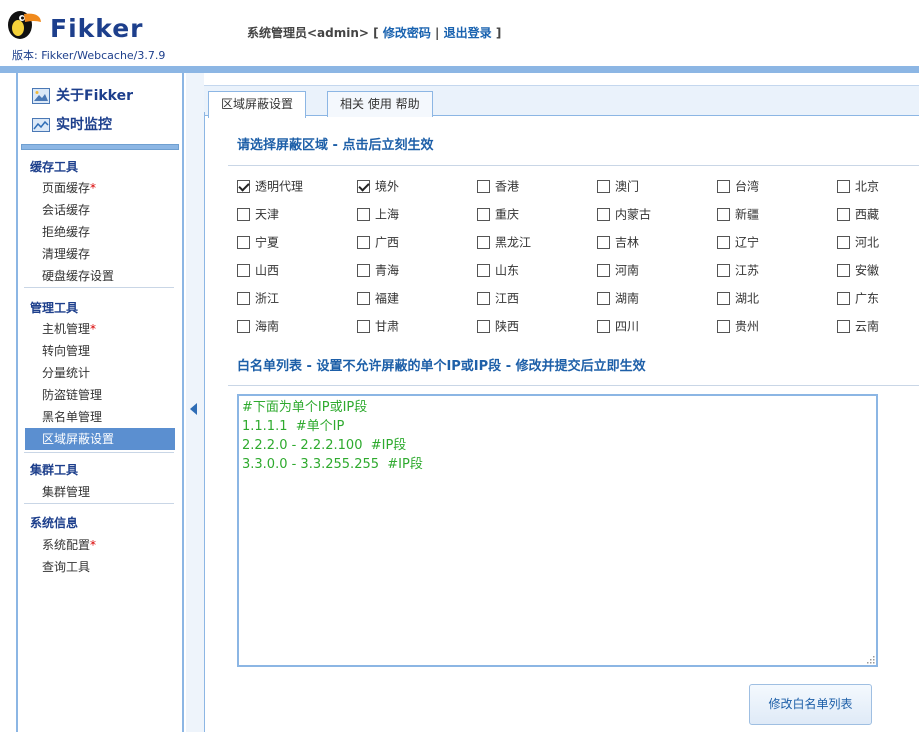 The width and height of the screenshot is (919, 732). What do you see at coordinates (618, 186) in the screenshot?
I see `region-checkbox: 澳门` at bounding box center [618, 186].